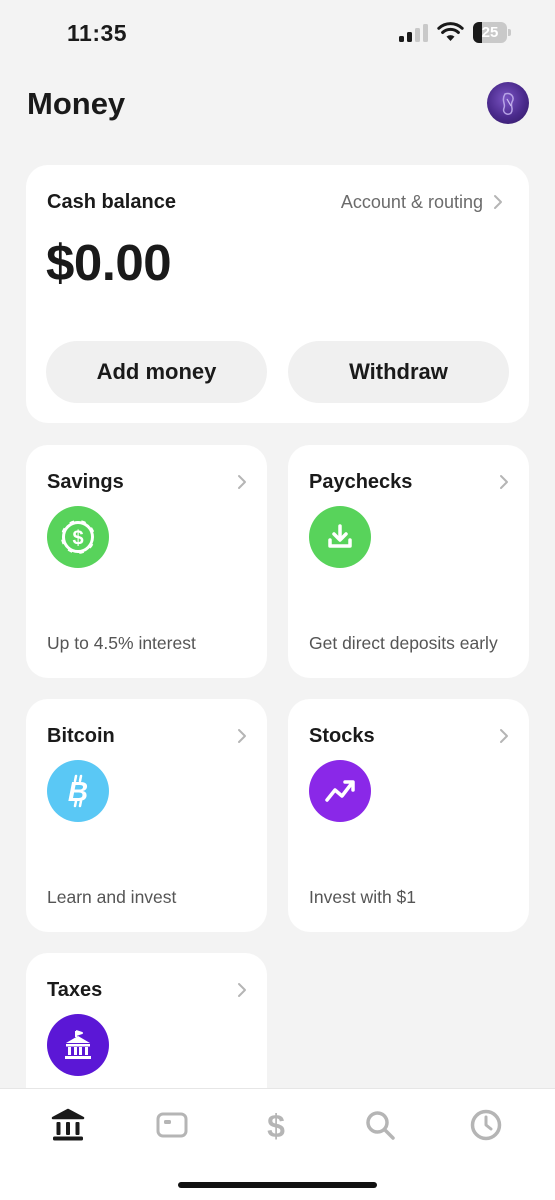  Describe the element at coordinates (340, 537) in the screenshot. I see `download-icon` at that location.